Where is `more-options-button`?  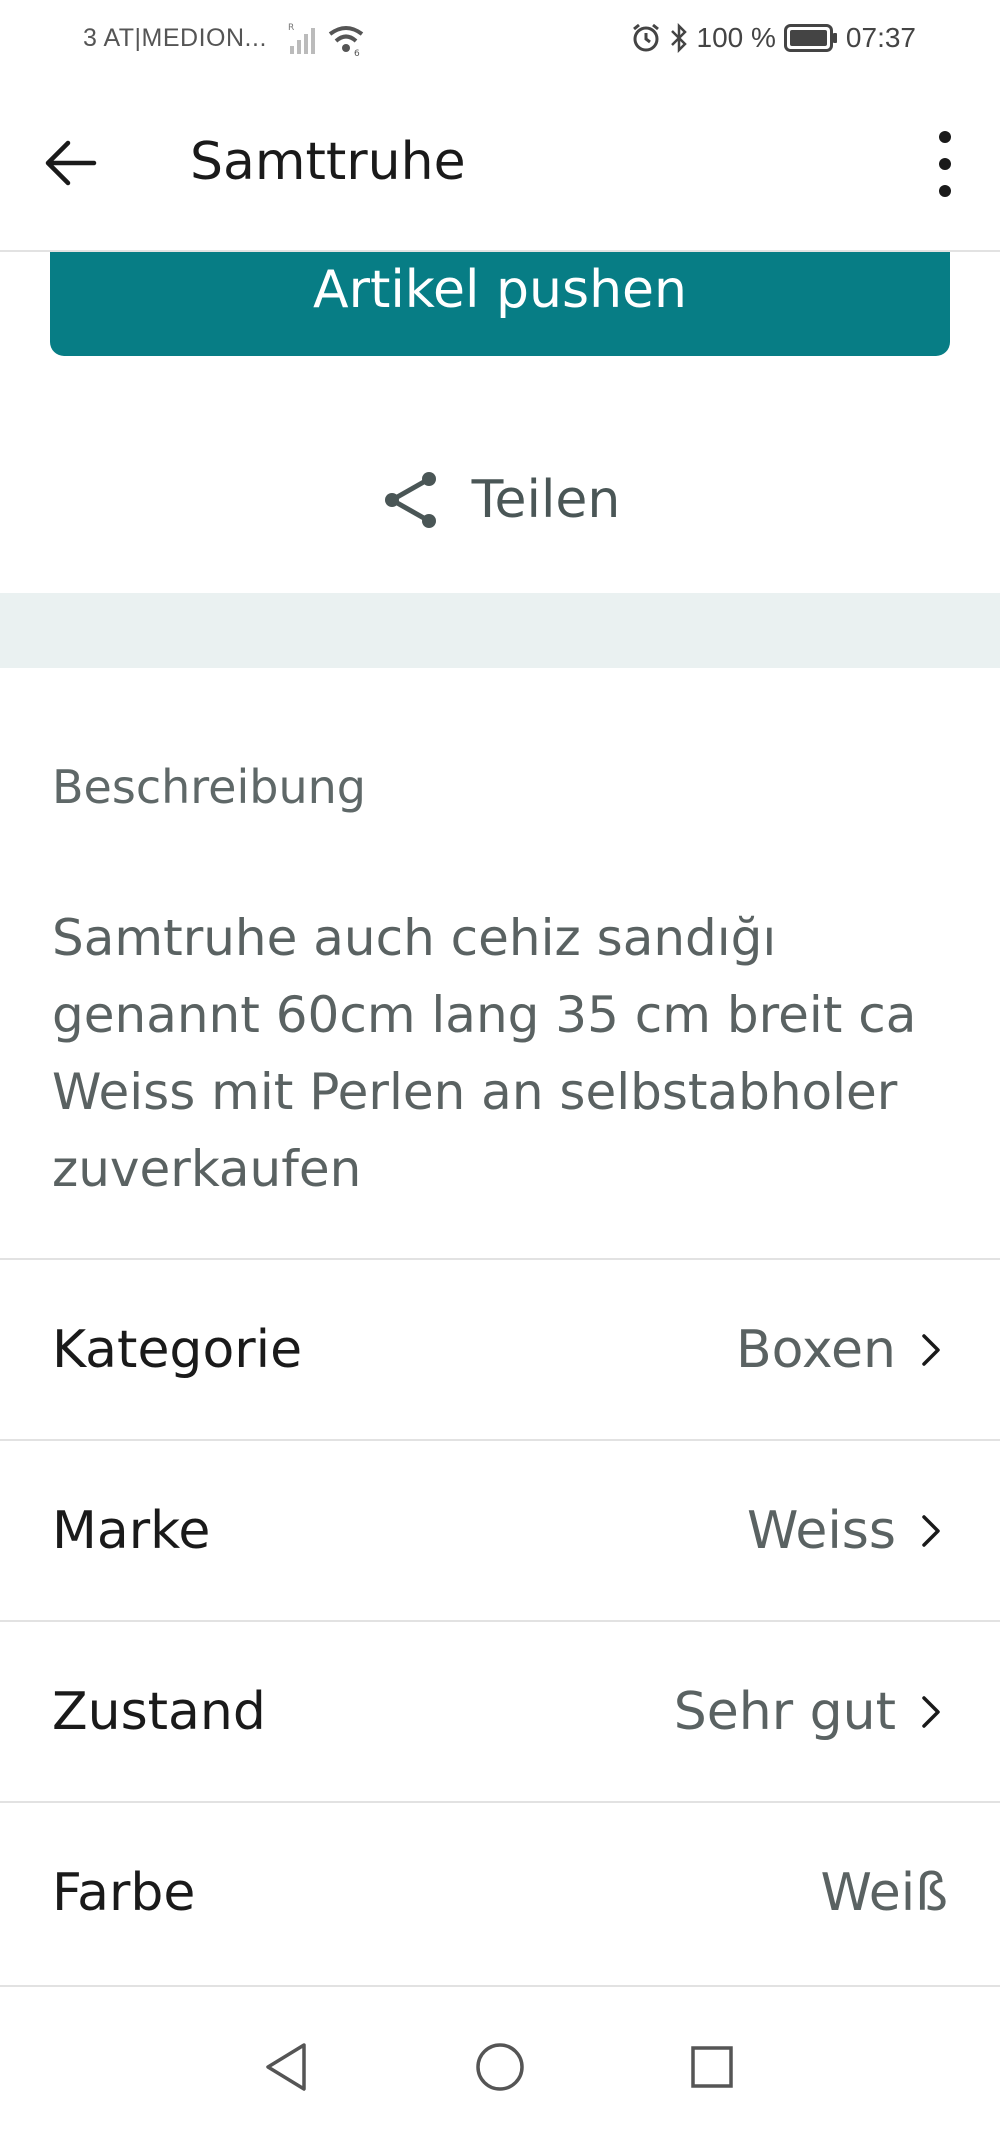
more-options-button is located at coordinates (945, 164).